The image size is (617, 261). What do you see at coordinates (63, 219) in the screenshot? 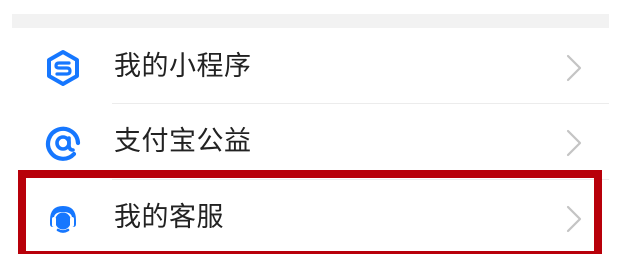
I see `customer-service-icon` at bounding box center [63, 219].